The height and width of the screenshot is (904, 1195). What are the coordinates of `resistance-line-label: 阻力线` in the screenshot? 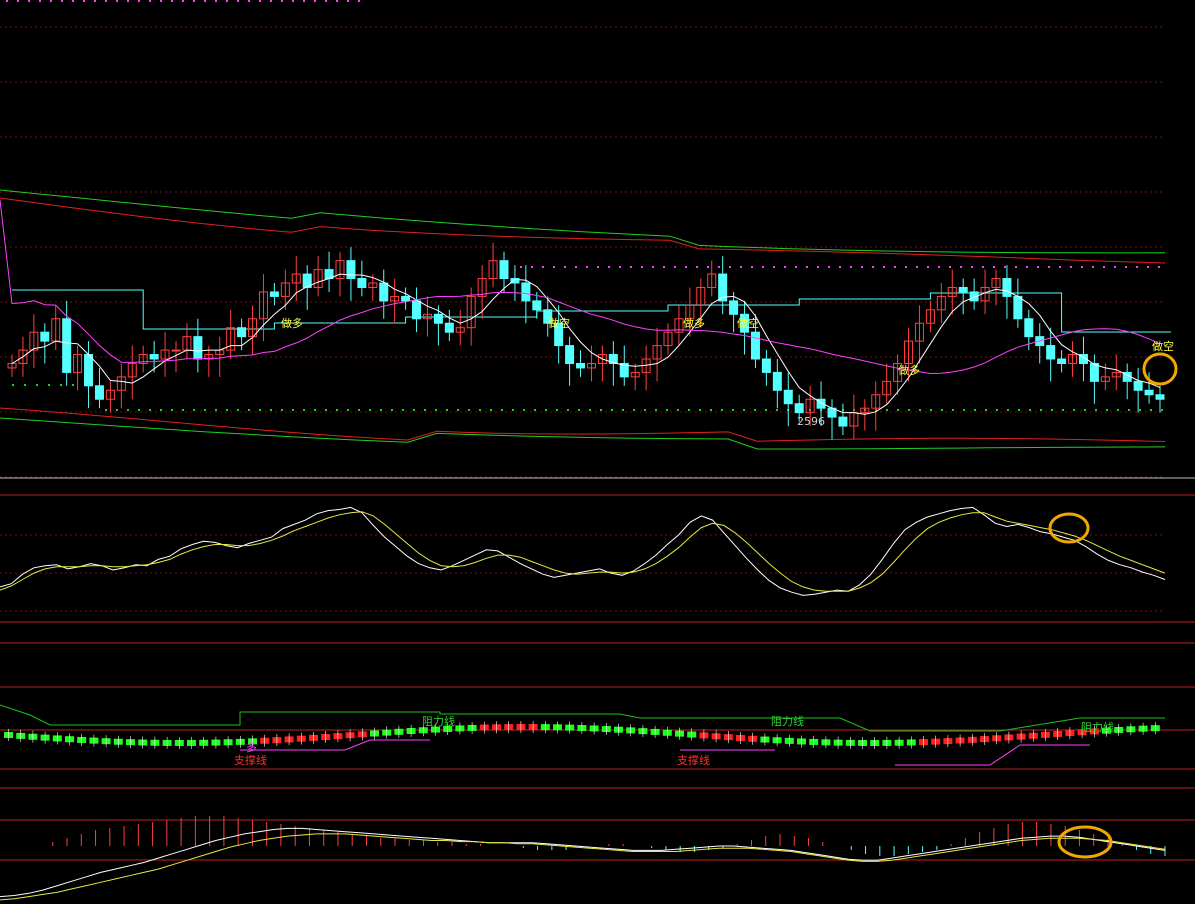 It's located at (438, 721).